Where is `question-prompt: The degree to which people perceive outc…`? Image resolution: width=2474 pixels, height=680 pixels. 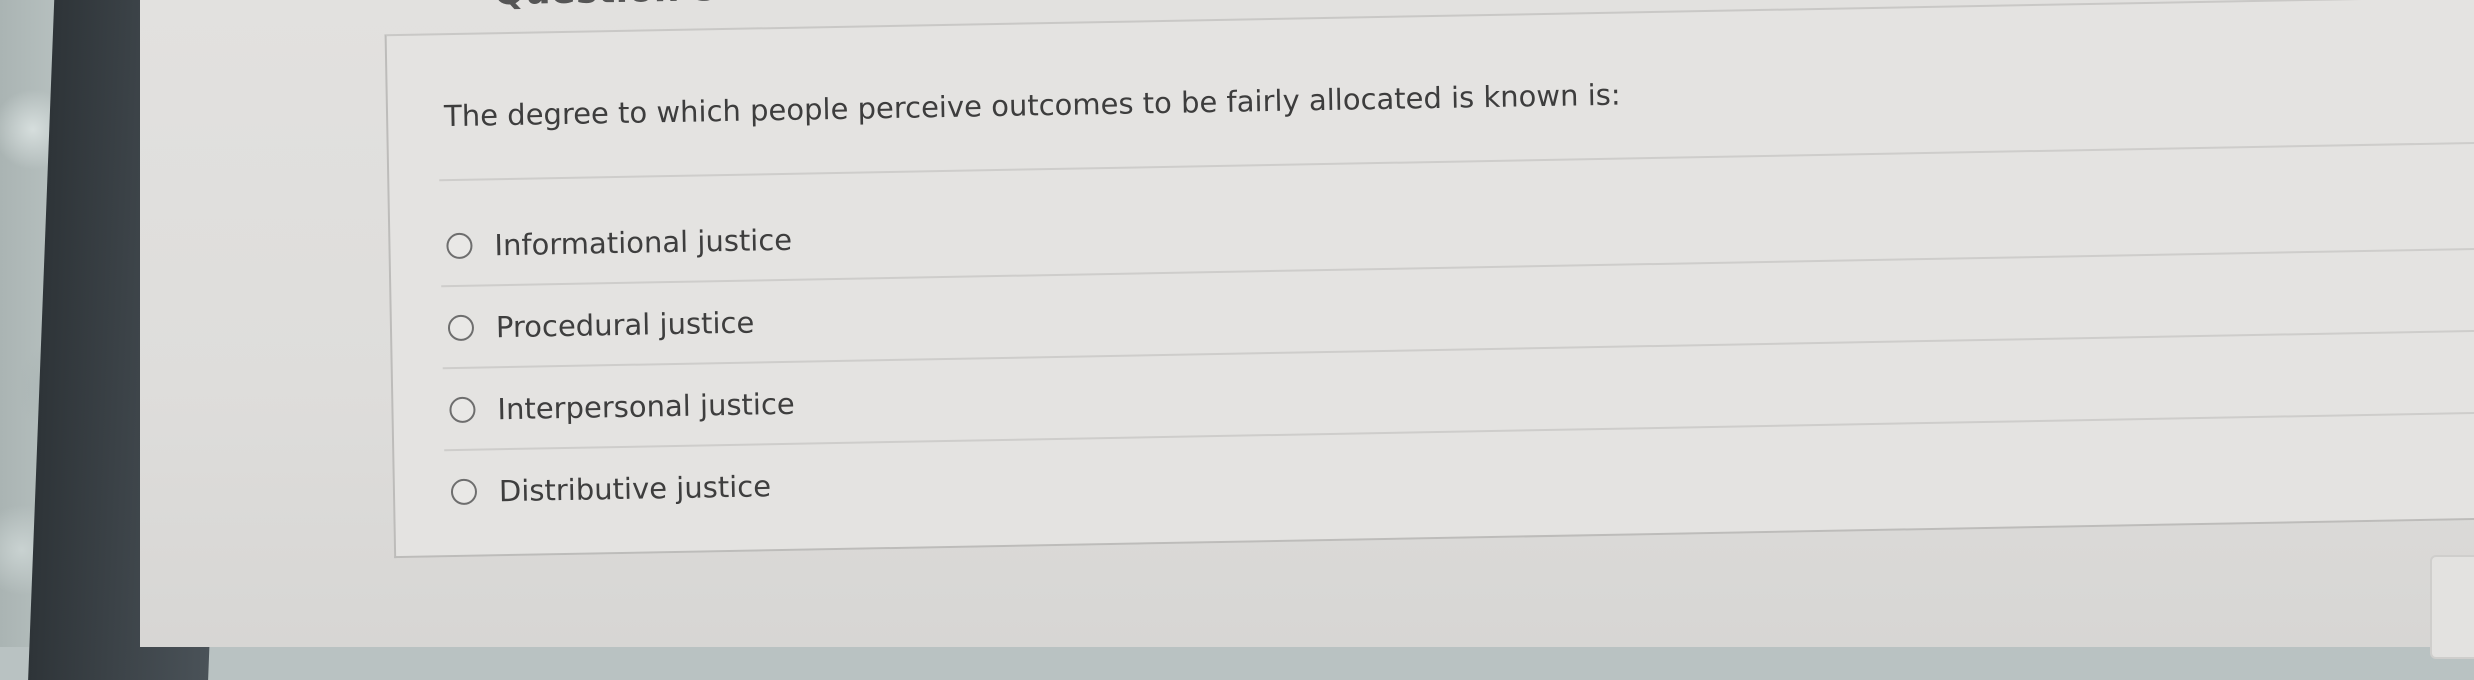
question-prompt: The degree to which people perceive outc… is located at coordinates (1032, 105).